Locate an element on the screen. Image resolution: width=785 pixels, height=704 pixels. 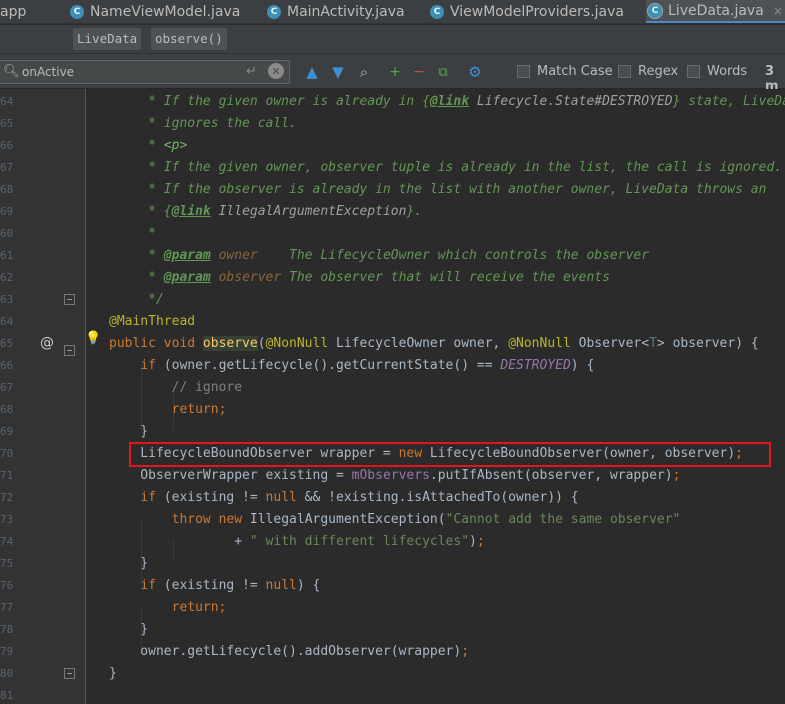
code-token: } state, LiveData is located at coordinates (728, 101).